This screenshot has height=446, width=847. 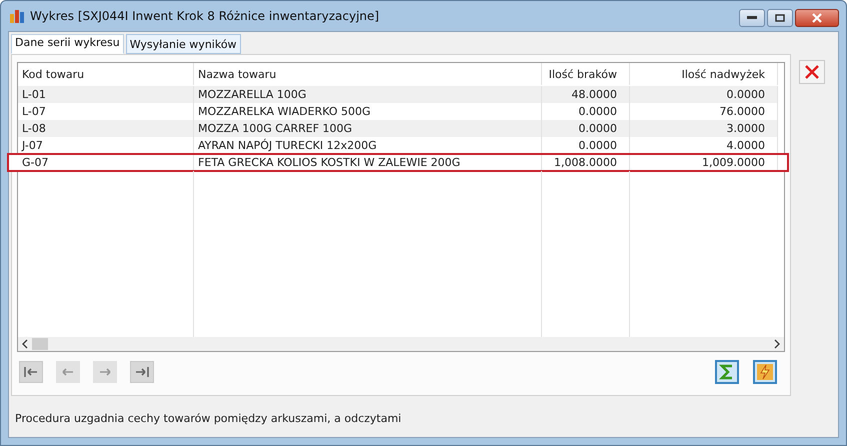 What do you see at coordinates (368, 128) in the screenshot?
I see `table-cell: MOZZA 100G CARREF 100G` at bounding box center [368, 128].